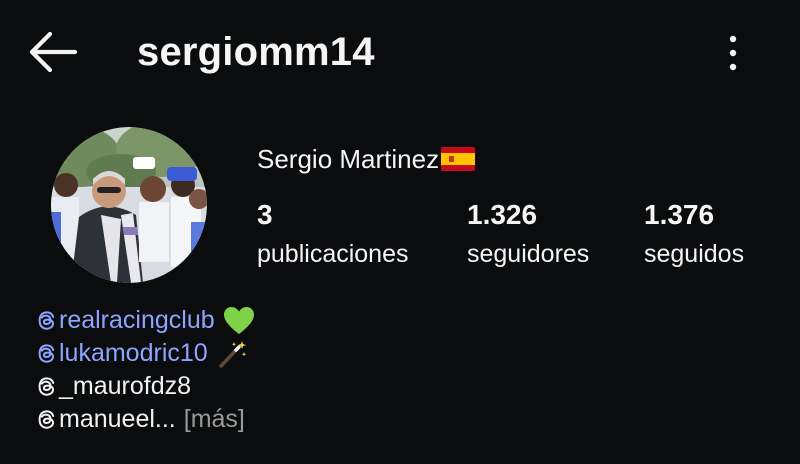  I want to click on bio-mention-text: realracingclub, so click(137, 320).